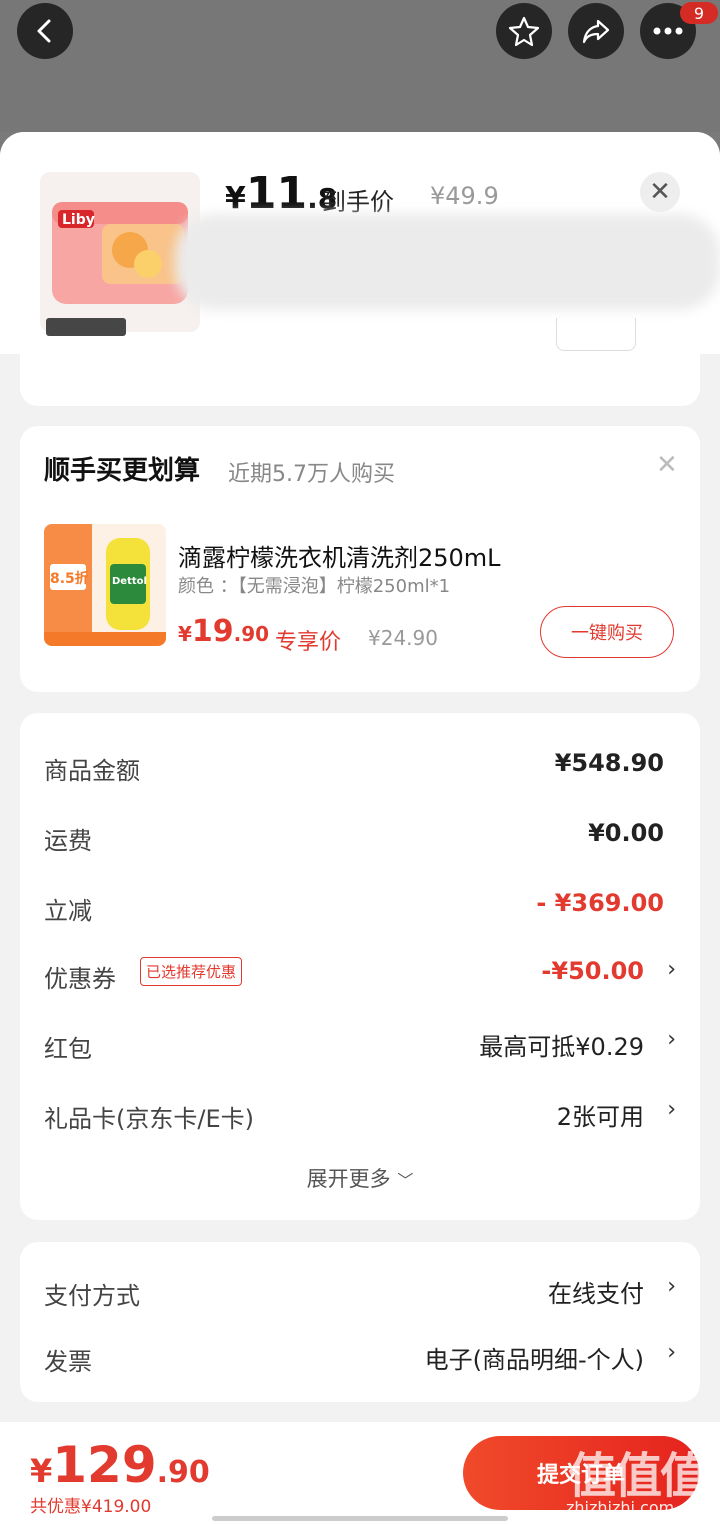 The image size is (720, 1524). I want to click on original-price: ¥49.9, so click(464, 196).